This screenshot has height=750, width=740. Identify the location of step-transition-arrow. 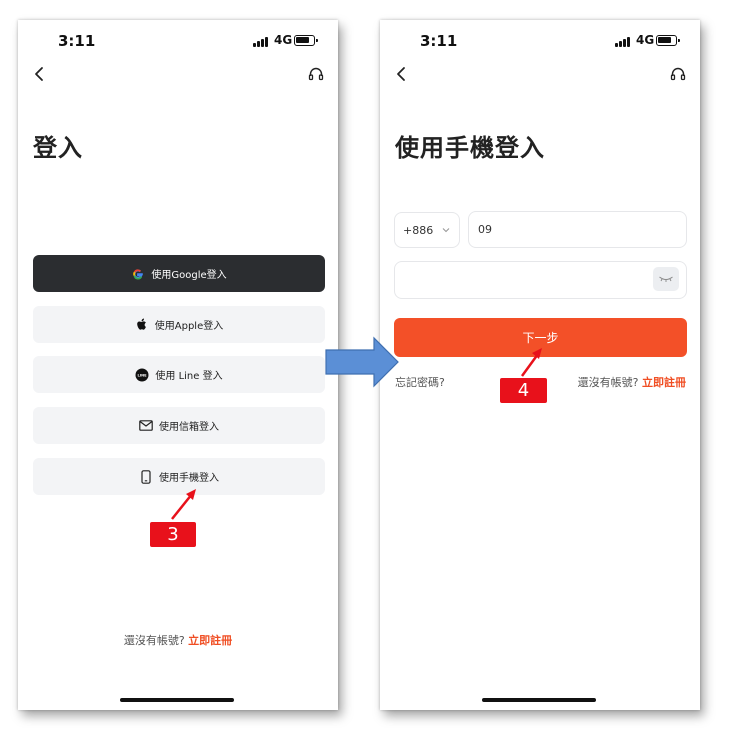
(362, 362).